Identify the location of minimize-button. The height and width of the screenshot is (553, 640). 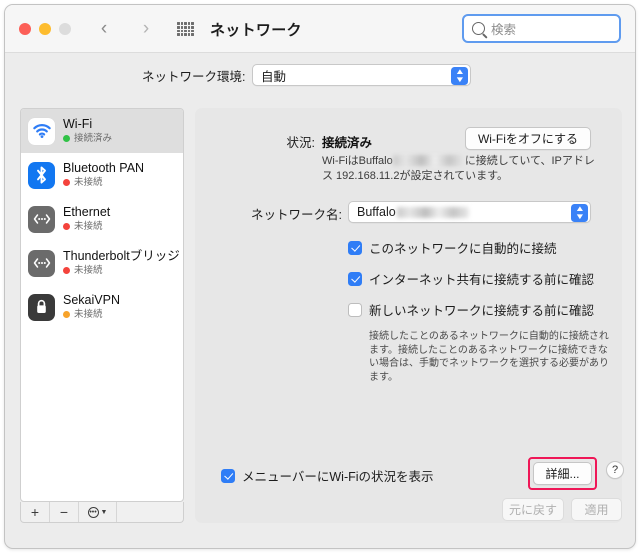
(45, 29).